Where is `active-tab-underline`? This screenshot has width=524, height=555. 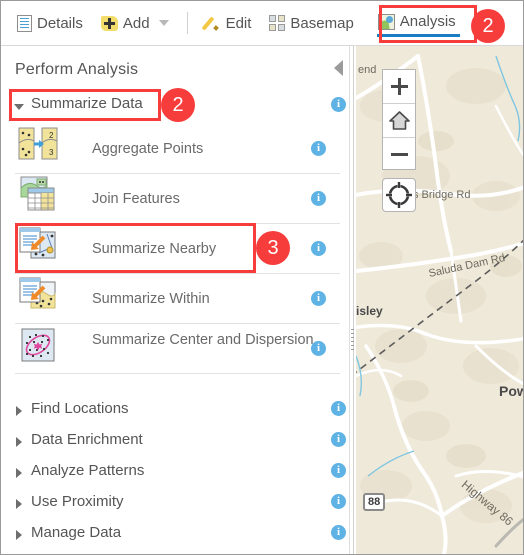
active-tab-underline is located at coordinates (418, 35).